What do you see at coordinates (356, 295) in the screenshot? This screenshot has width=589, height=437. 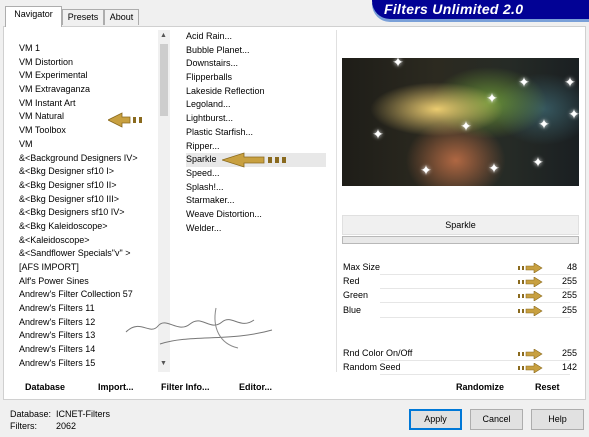 I see `param-label: Green` at bounding box center [356, 295].